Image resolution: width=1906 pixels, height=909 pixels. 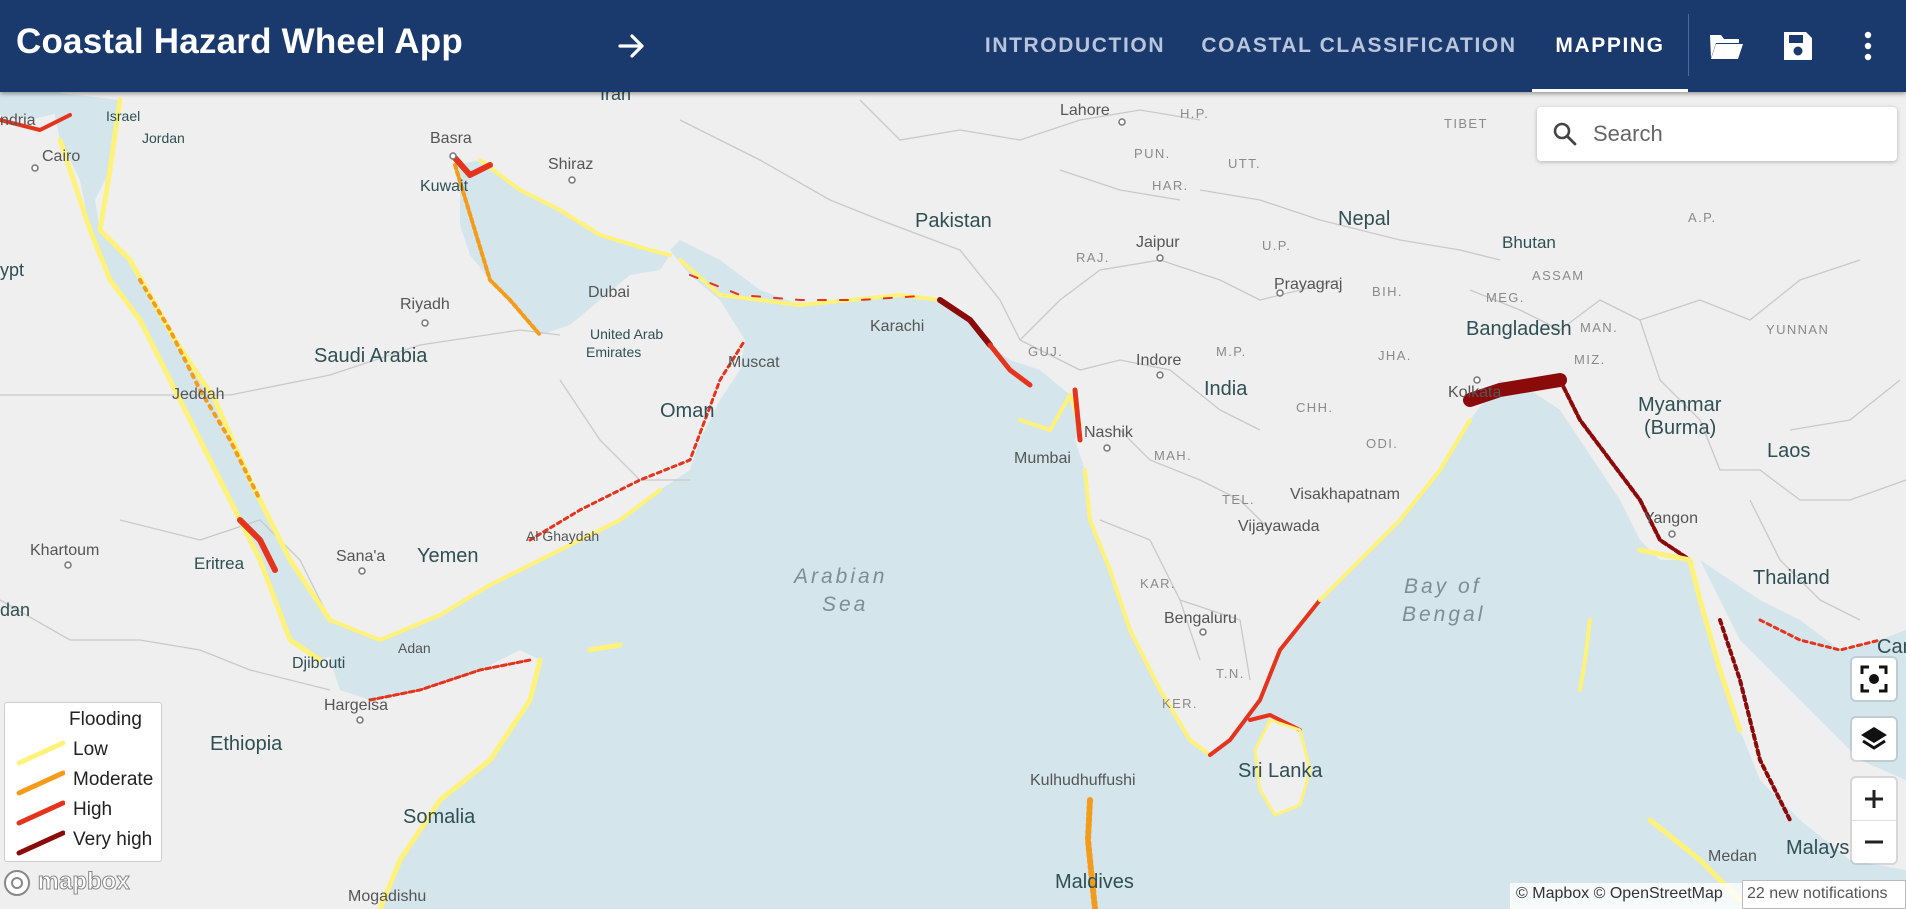 I want to click on legend-item-low: Low, so click(x=88, y=752).